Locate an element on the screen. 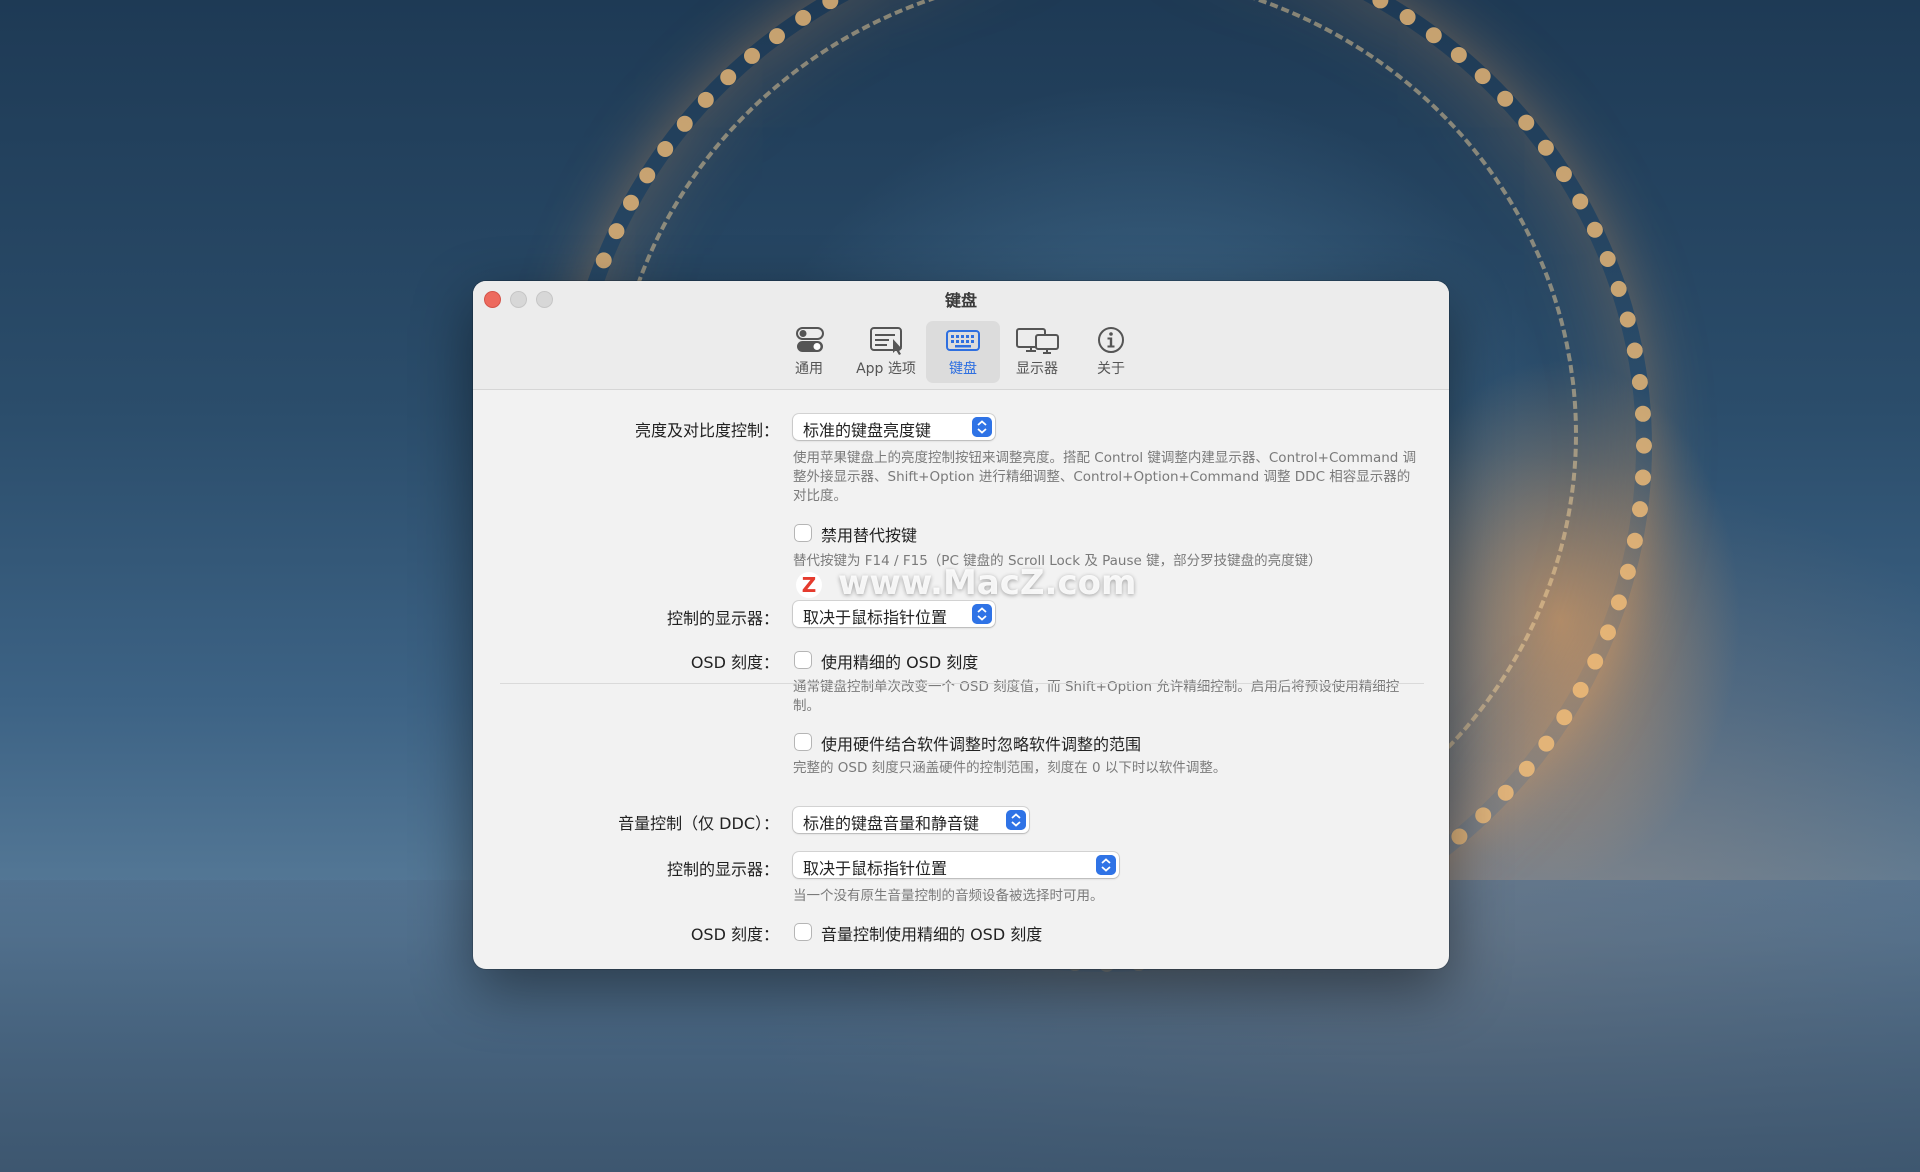  disable-alt-keys-label: 禁用替代按键 is located at coordinates (869, 535).